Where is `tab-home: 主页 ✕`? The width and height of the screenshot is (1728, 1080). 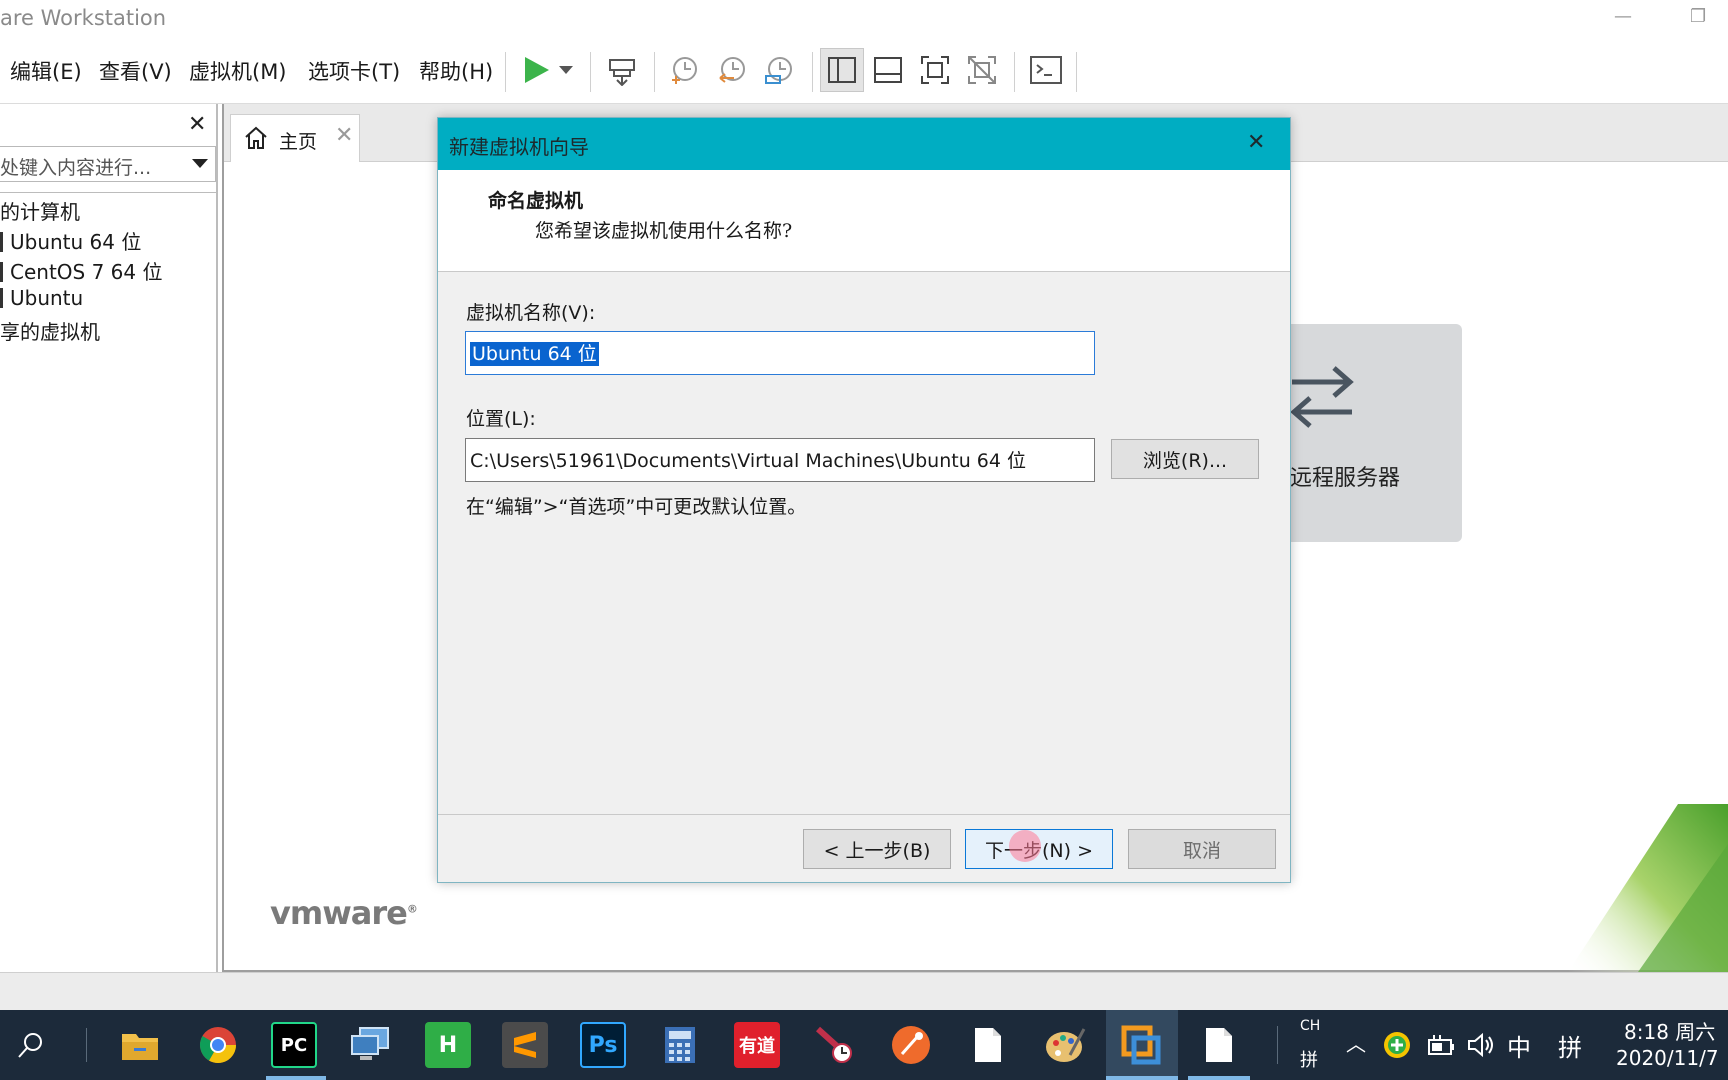
tab-home: 主页 ✕ is located at coordinates (295, 138).